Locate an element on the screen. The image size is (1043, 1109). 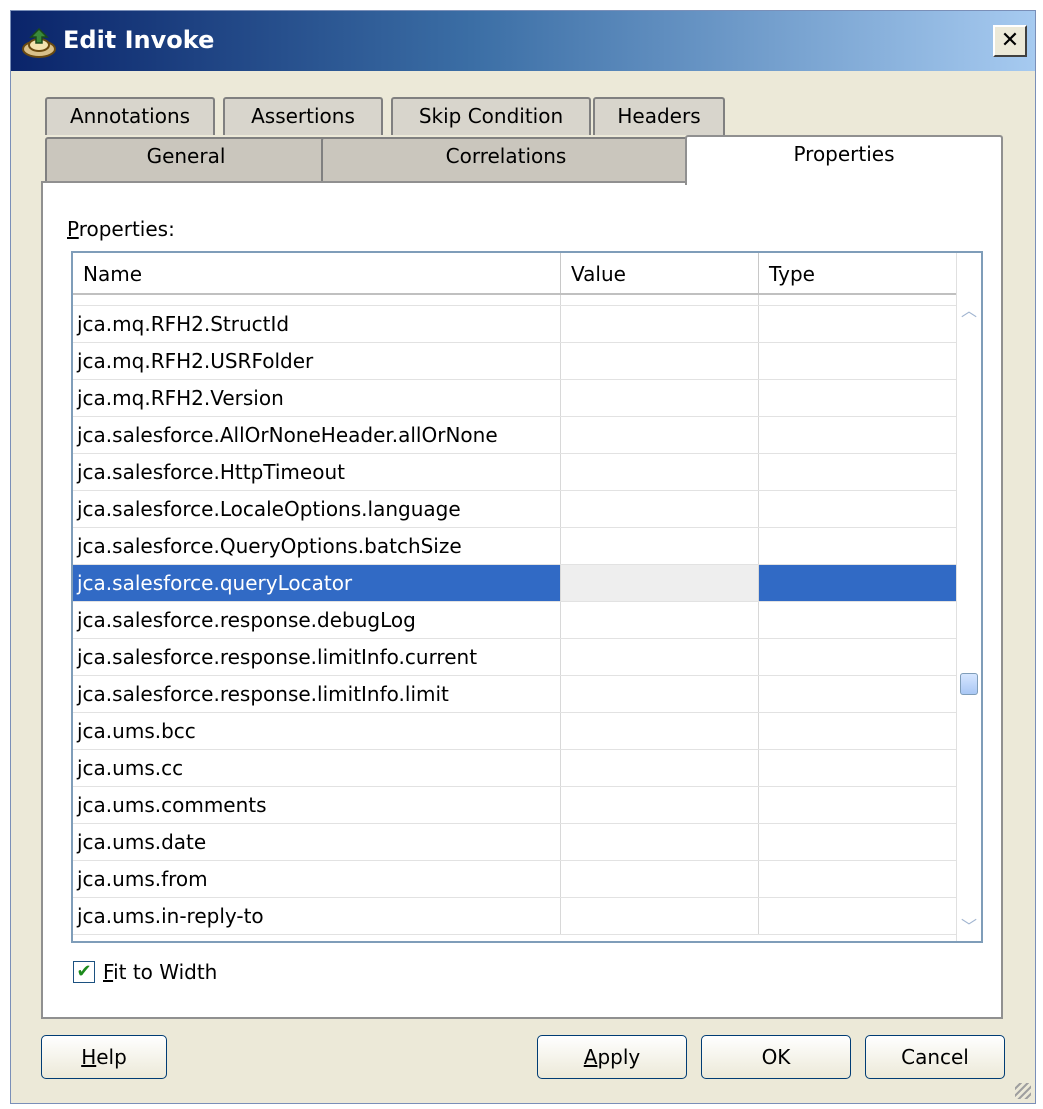
table-row: jca.ums.date is located at coordinates (515, 842).